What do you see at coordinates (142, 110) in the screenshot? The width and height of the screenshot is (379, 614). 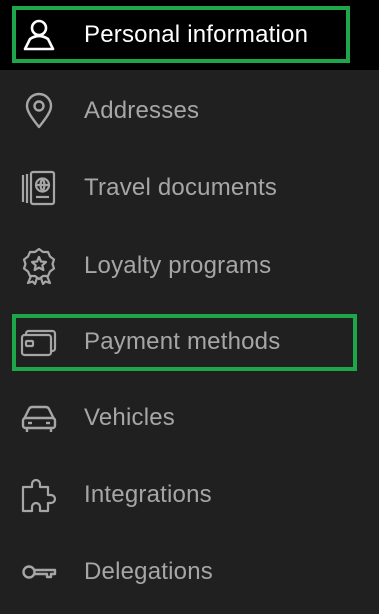 I see `menu-item-label: Addresses` at bounding box center [142, 110].